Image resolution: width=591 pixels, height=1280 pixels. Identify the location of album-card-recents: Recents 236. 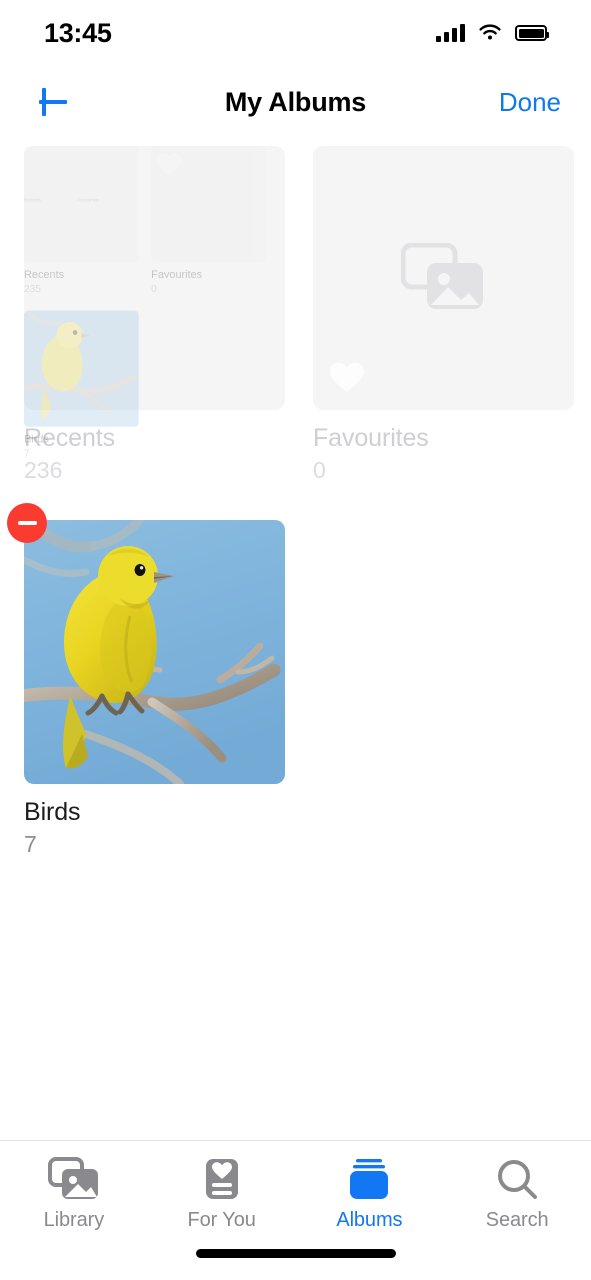
(154, 315).